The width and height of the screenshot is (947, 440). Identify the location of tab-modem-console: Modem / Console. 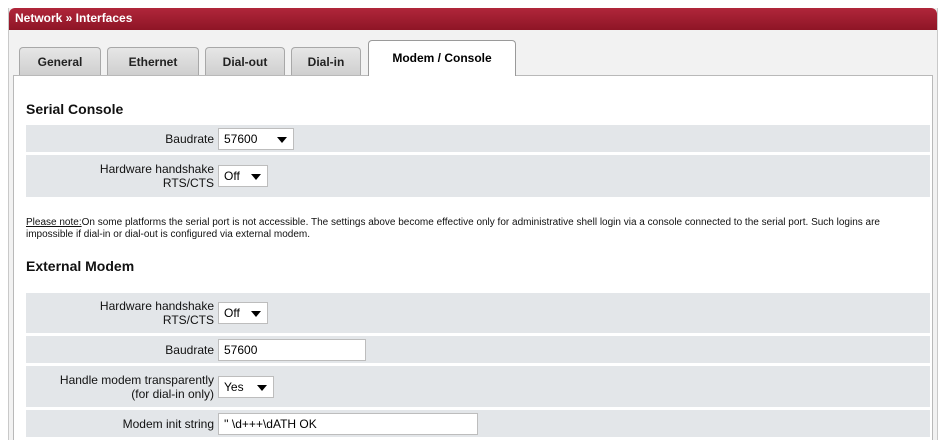
(442, 58).